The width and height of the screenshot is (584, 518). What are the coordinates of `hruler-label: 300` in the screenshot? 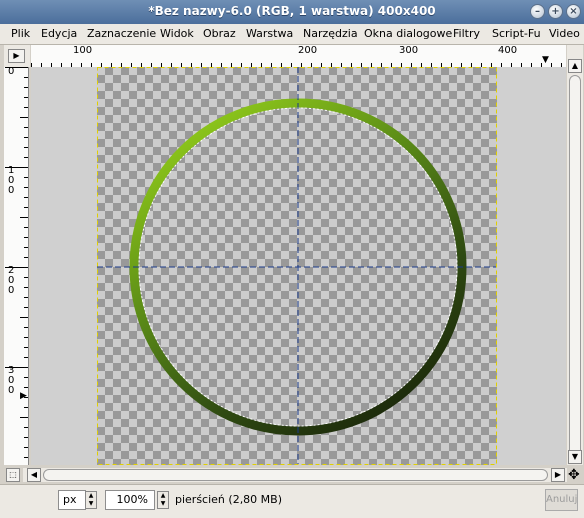 It's located at (409, 50).